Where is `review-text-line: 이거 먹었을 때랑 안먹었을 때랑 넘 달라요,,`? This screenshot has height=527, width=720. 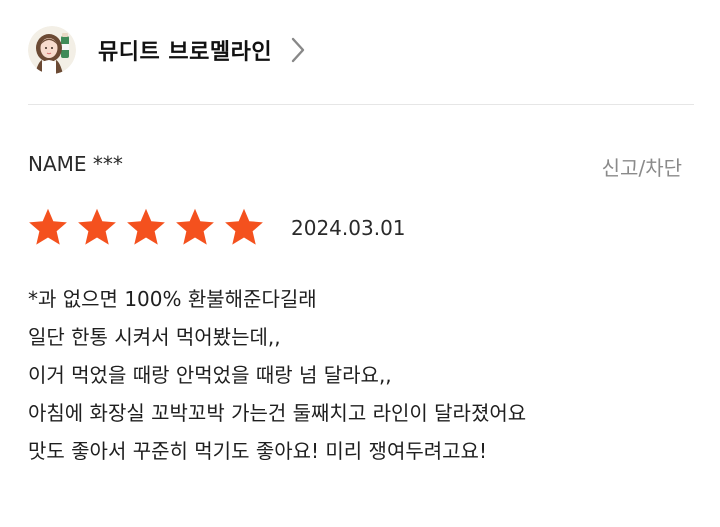 review-text-line: 이거 먹었을 때랑 안먹었을 때랑 넘 달라요,, is located at coordinates (210, 375).